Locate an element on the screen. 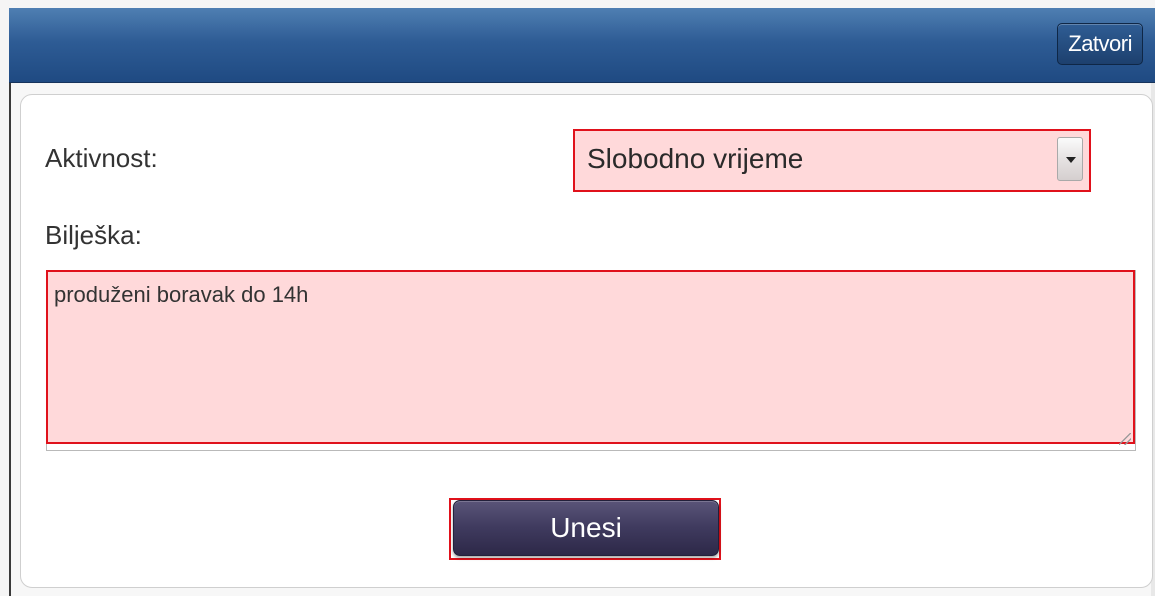 The height and width of the screenshot is (596, 1155). chevron-down-icon is located at coordinates (1070, 159).